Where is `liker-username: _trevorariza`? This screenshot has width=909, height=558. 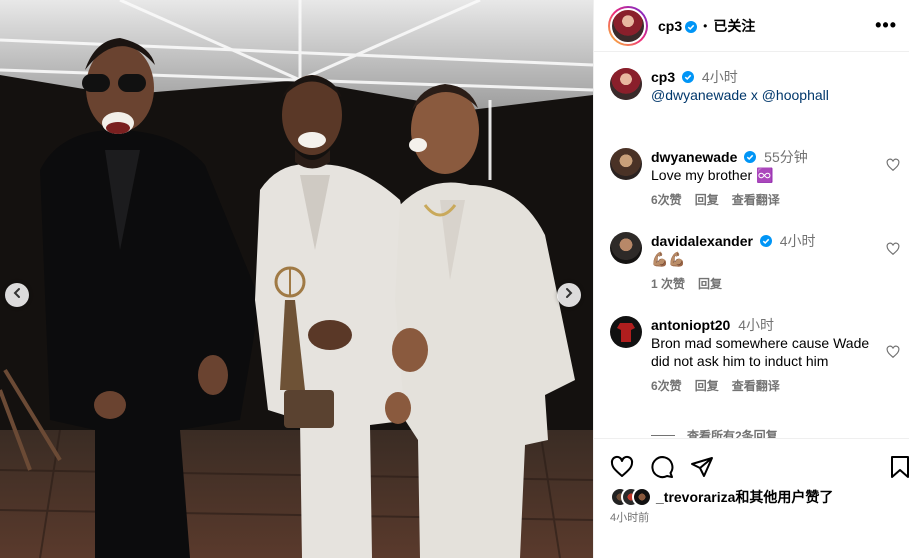
liker-username: _trevorariza is located at coordinates (695, 497).